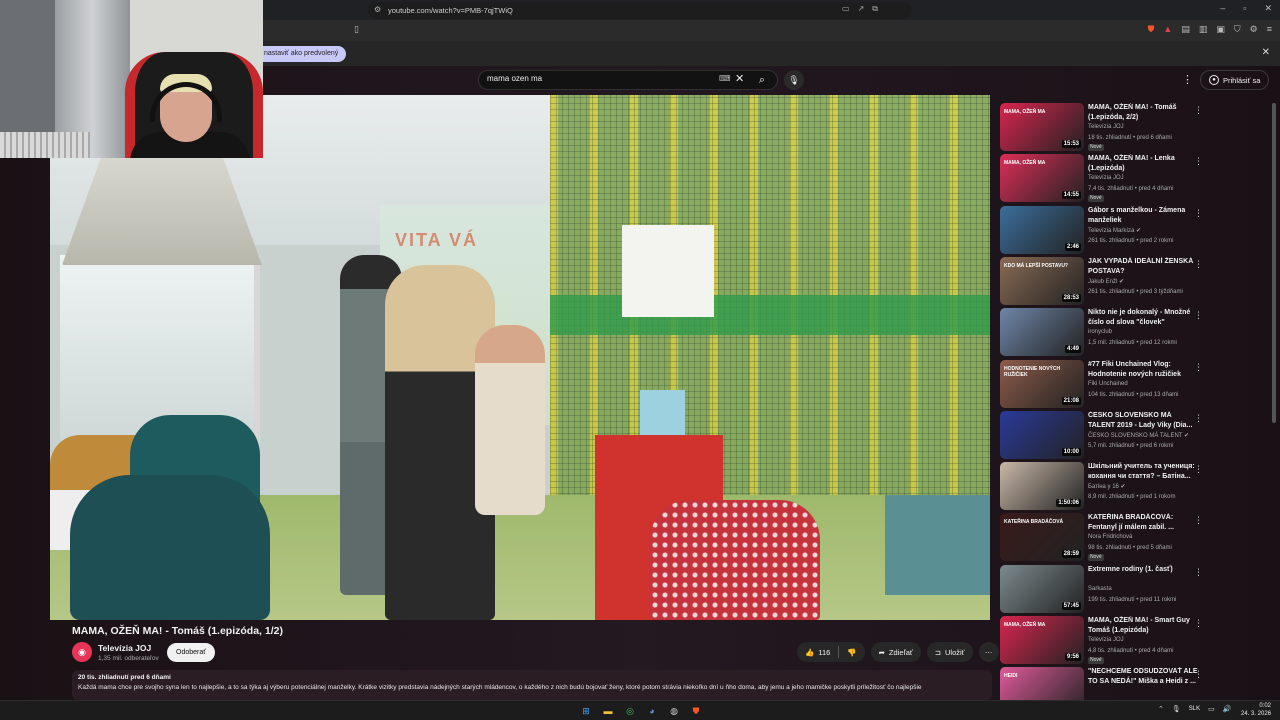 The image size is (1280, 720). What do you see at coordinates (1185, 29) in the screenshot?
I see `reader-mode-icon: ▤` at bounding box center [1185, 29].